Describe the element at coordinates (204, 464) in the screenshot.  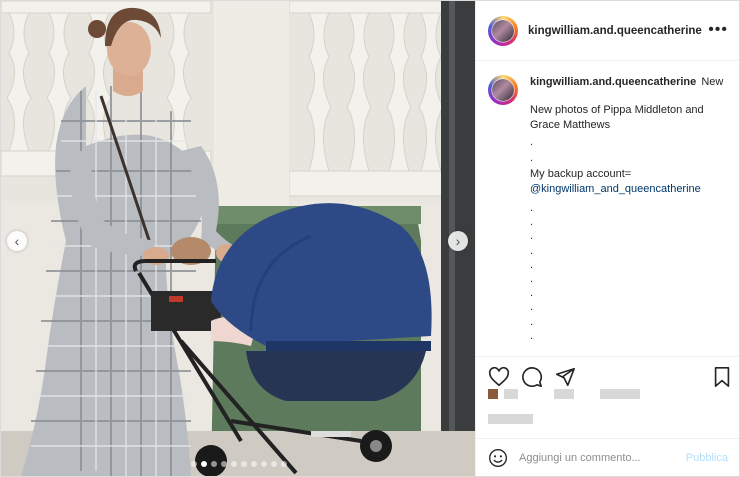
I see `carousel-dot-active` at that location.